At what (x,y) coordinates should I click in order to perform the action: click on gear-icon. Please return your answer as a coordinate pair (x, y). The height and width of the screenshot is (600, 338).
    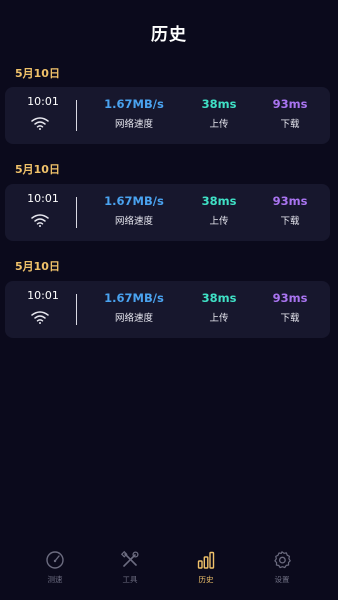
    Looking at the image, I should click on (282, 560).